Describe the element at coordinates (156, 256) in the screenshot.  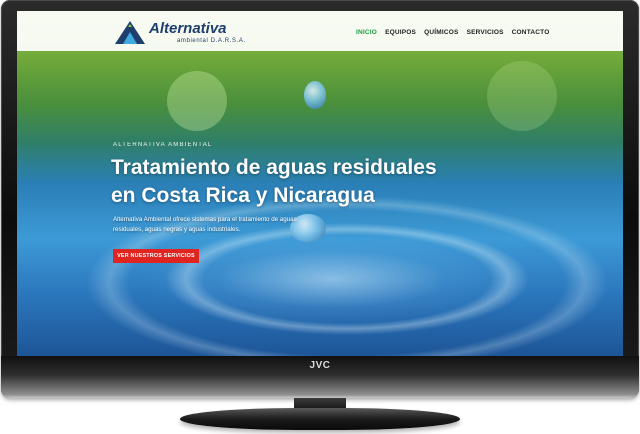
I see `view-services-button: VER NUESTROS SERVICIOS` at that location.